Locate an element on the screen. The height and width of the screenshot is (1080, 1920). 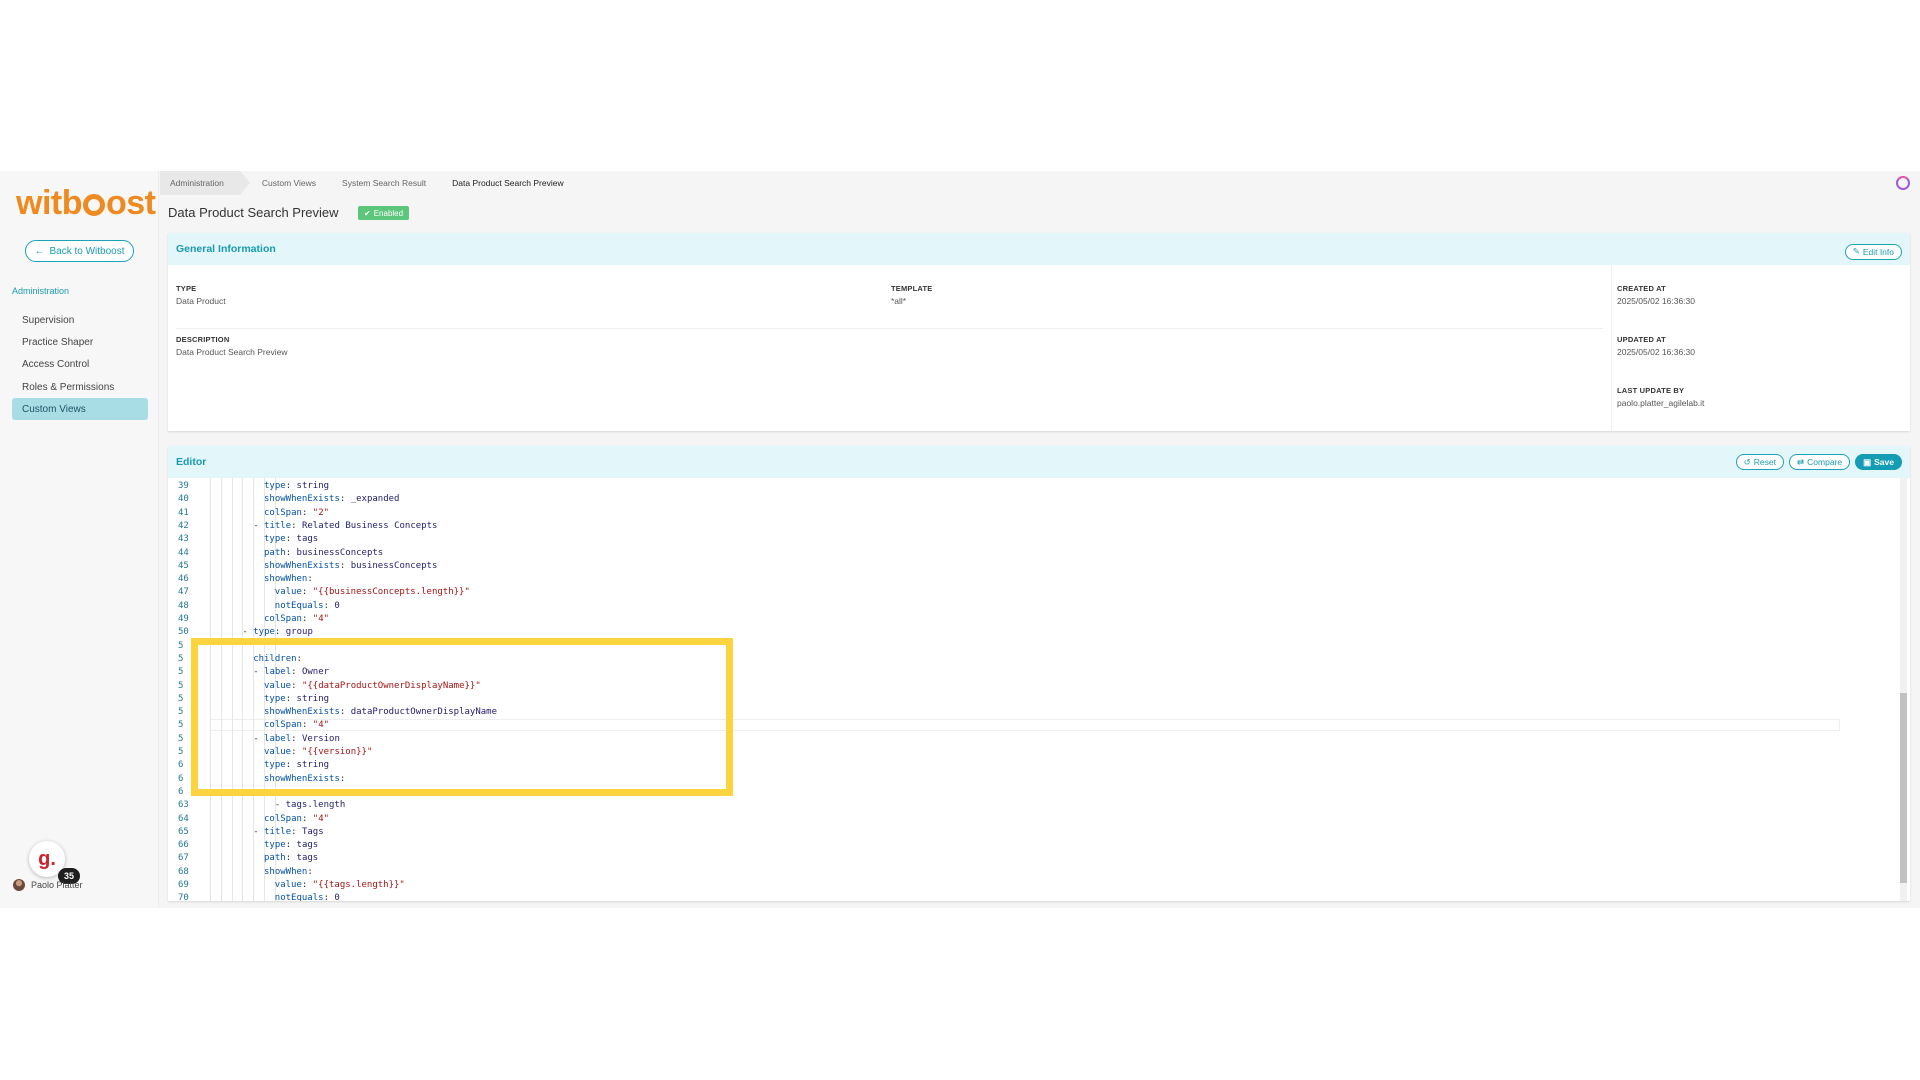
breadcrumb-system-search-result: System Search Result is located at coordinates (387, 183).